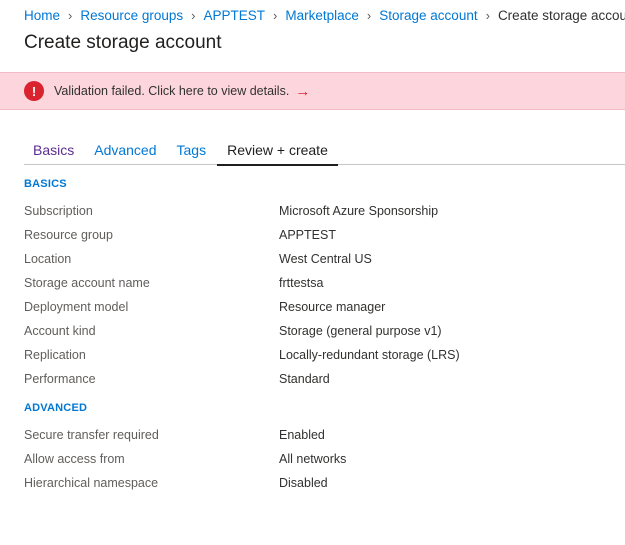  Describe the element at coordinates (125, 153) in the screenshot. I see `tab-advanced: Advanced` at that location.